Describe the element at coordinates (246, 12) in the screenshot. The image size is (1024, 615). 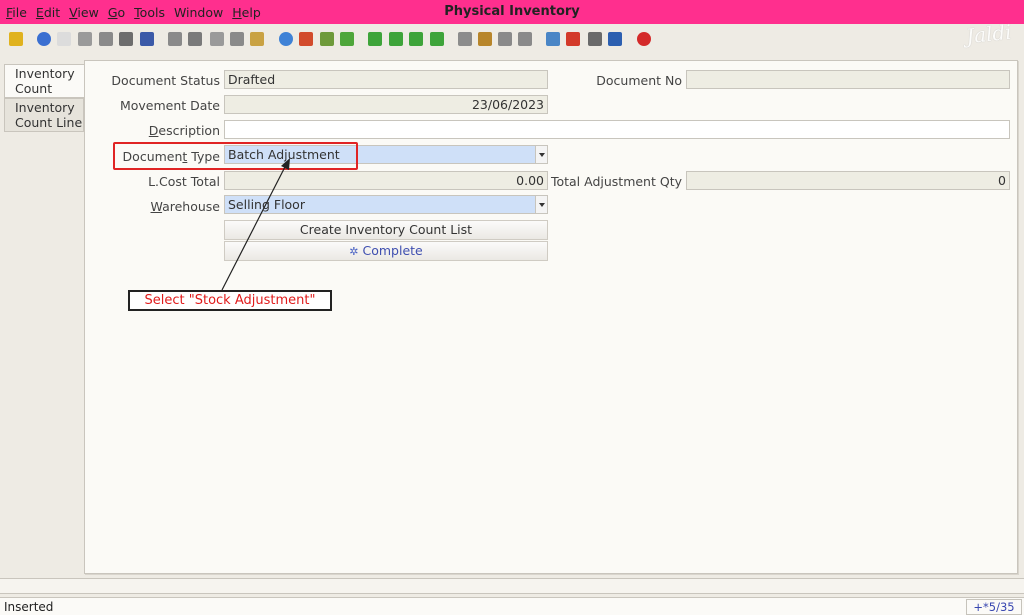
I see `menu-help: Help` at that location.